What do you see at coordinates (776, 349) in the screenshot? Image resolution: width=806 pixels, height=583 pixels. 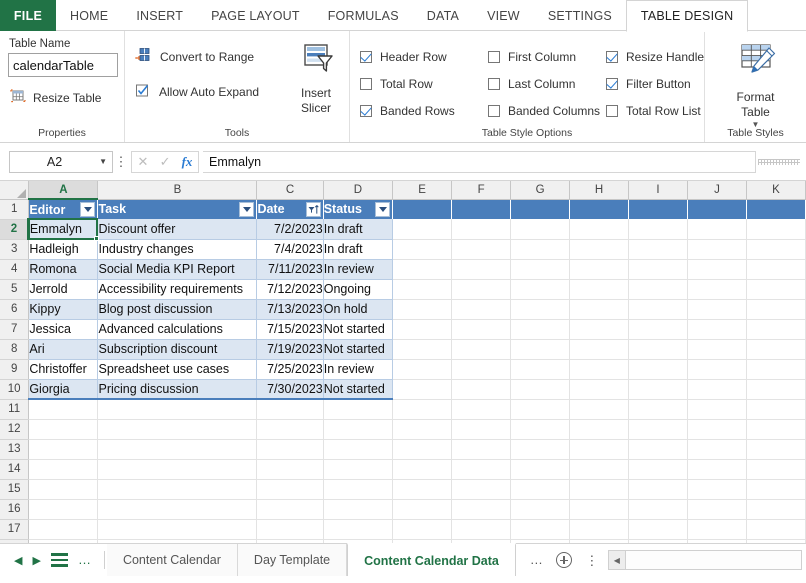 I see `cell-K8` at bounding box center [776, 349].